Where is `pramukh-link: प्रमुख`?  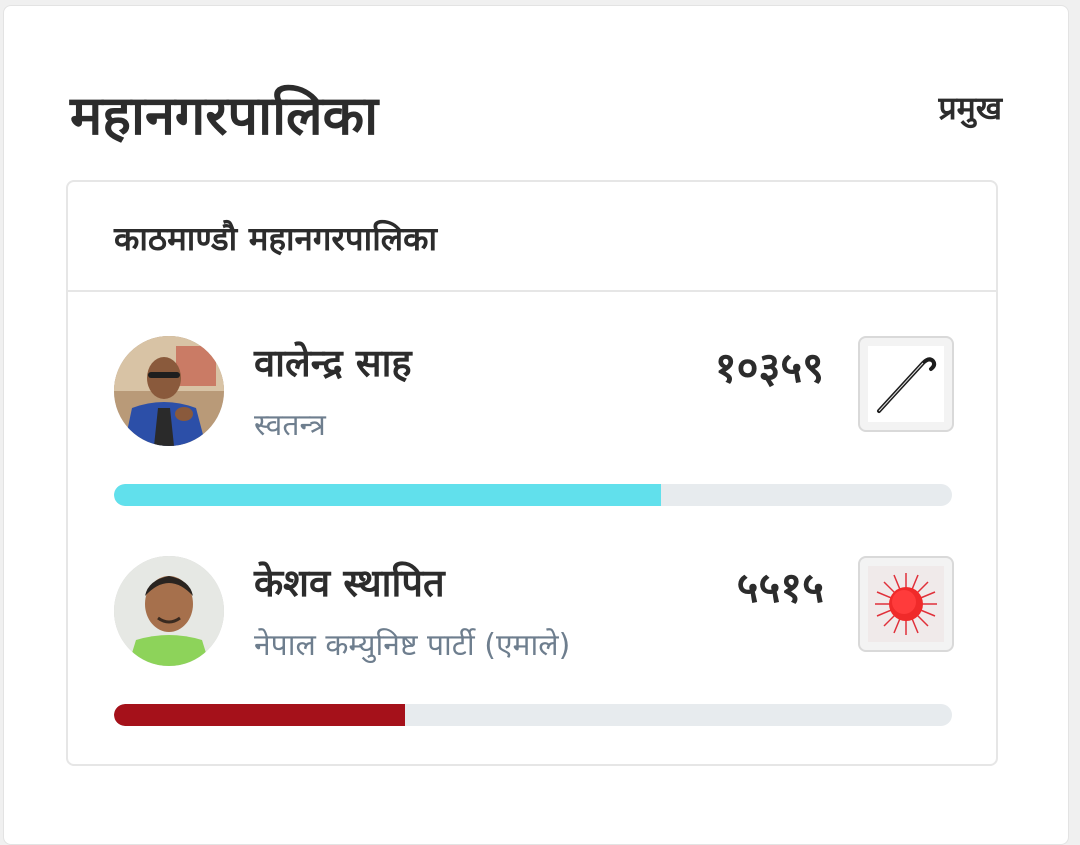 pramukh-link: प्रमुख is located at coordinates (970, 108).